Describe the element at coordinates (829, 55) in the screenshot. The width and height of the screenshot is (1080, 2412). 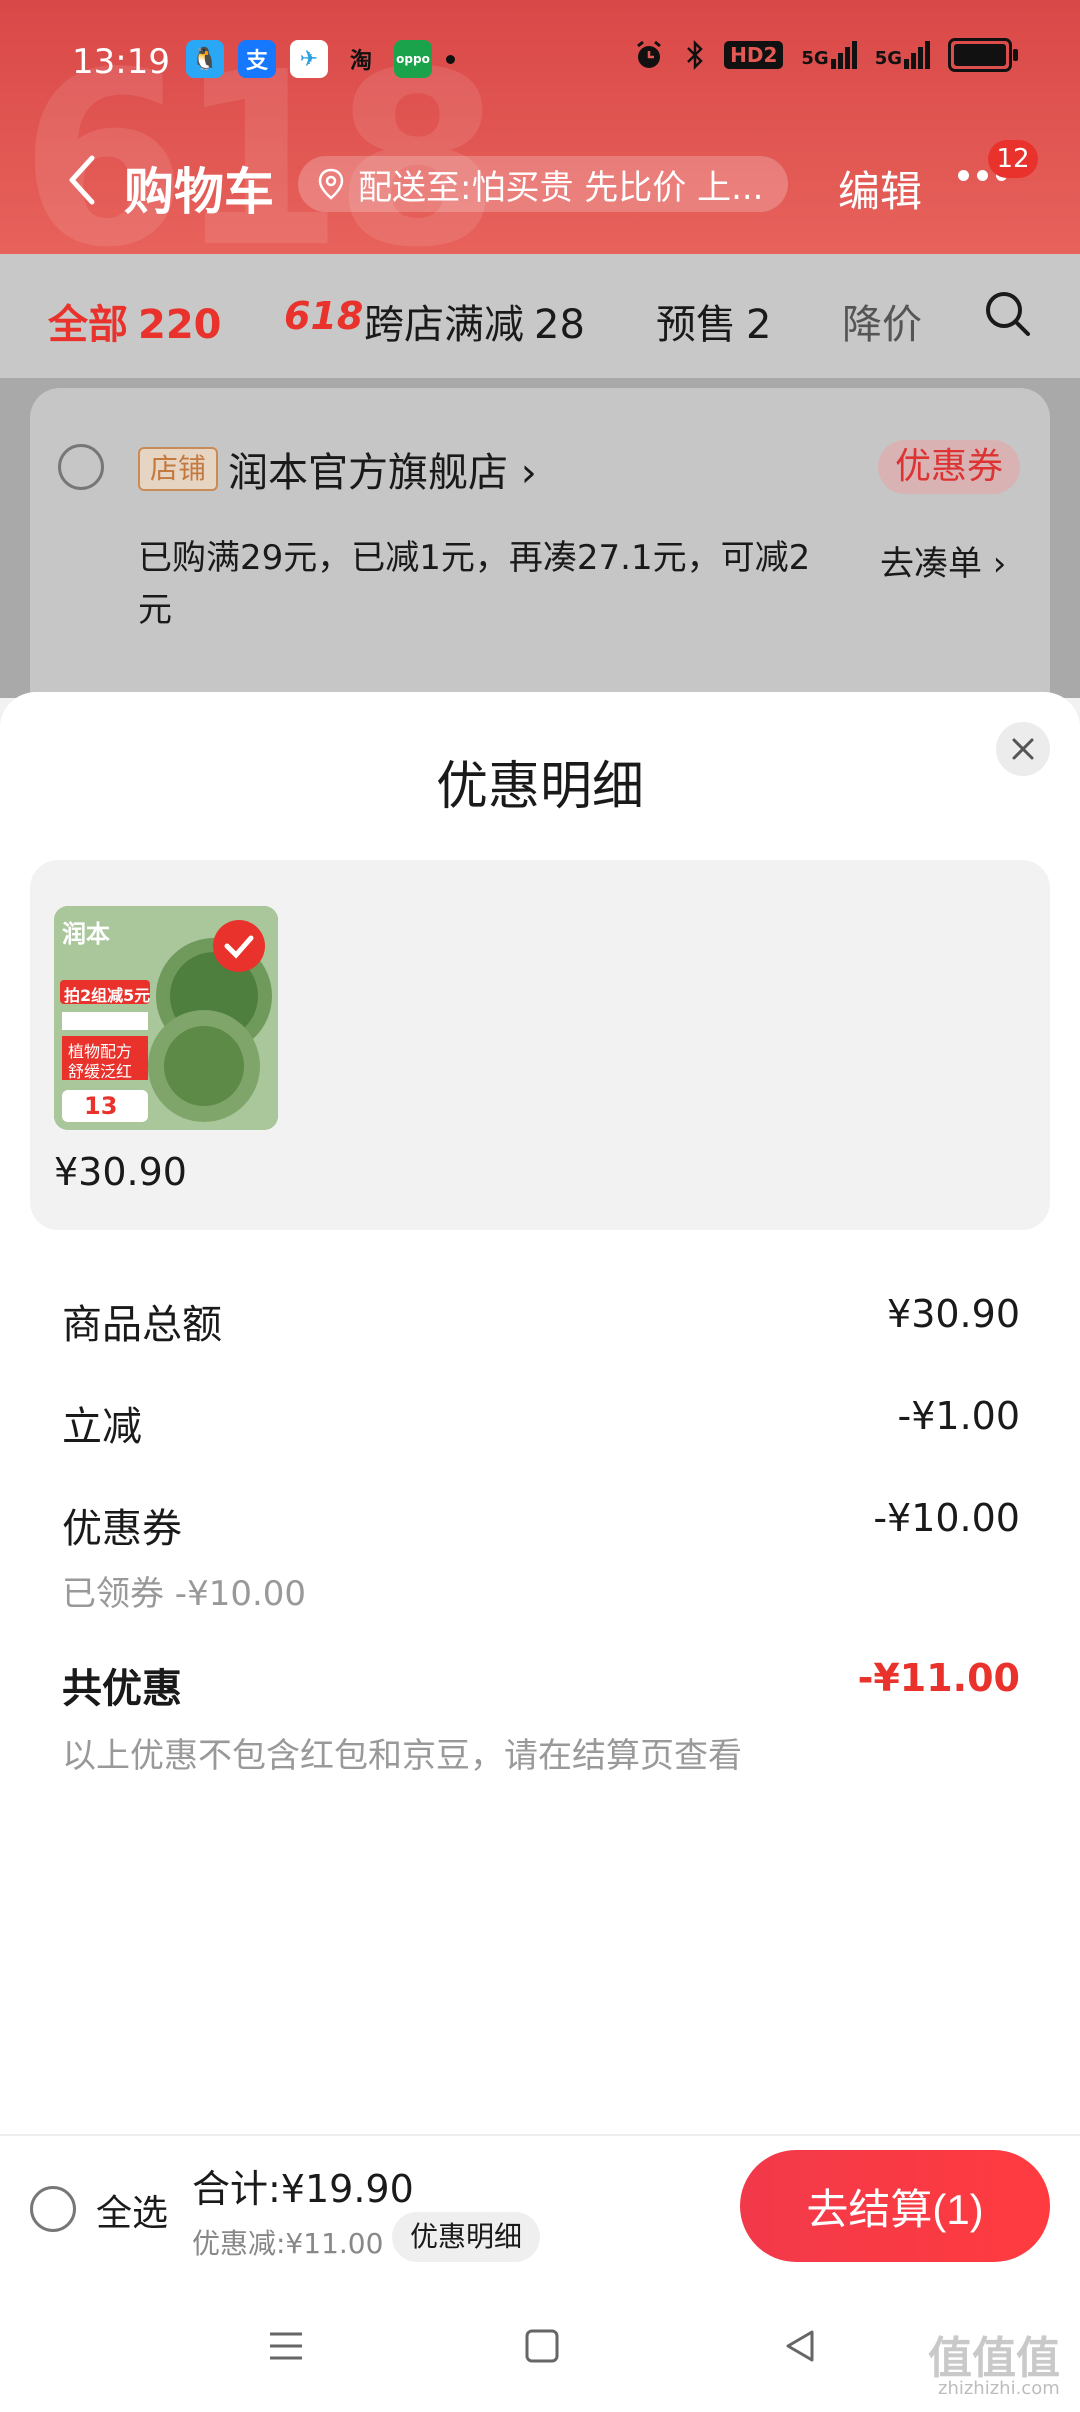
I see `signal-5g-icon-1: 5G` at that location.